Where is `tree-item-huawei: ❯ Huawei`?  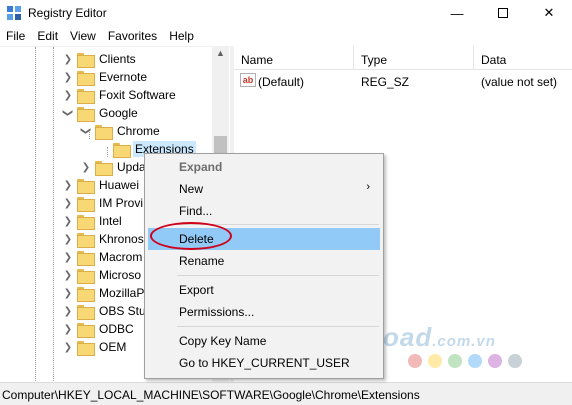
tree-item-huawei: ❯ Huawei is located at coordinates (101, 185).